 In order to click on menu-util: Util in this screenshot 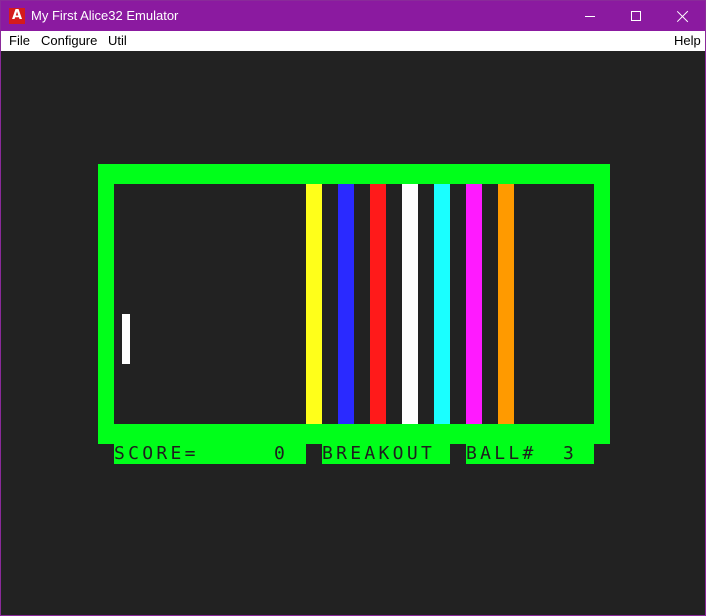, I will do `click(117, 41)`.